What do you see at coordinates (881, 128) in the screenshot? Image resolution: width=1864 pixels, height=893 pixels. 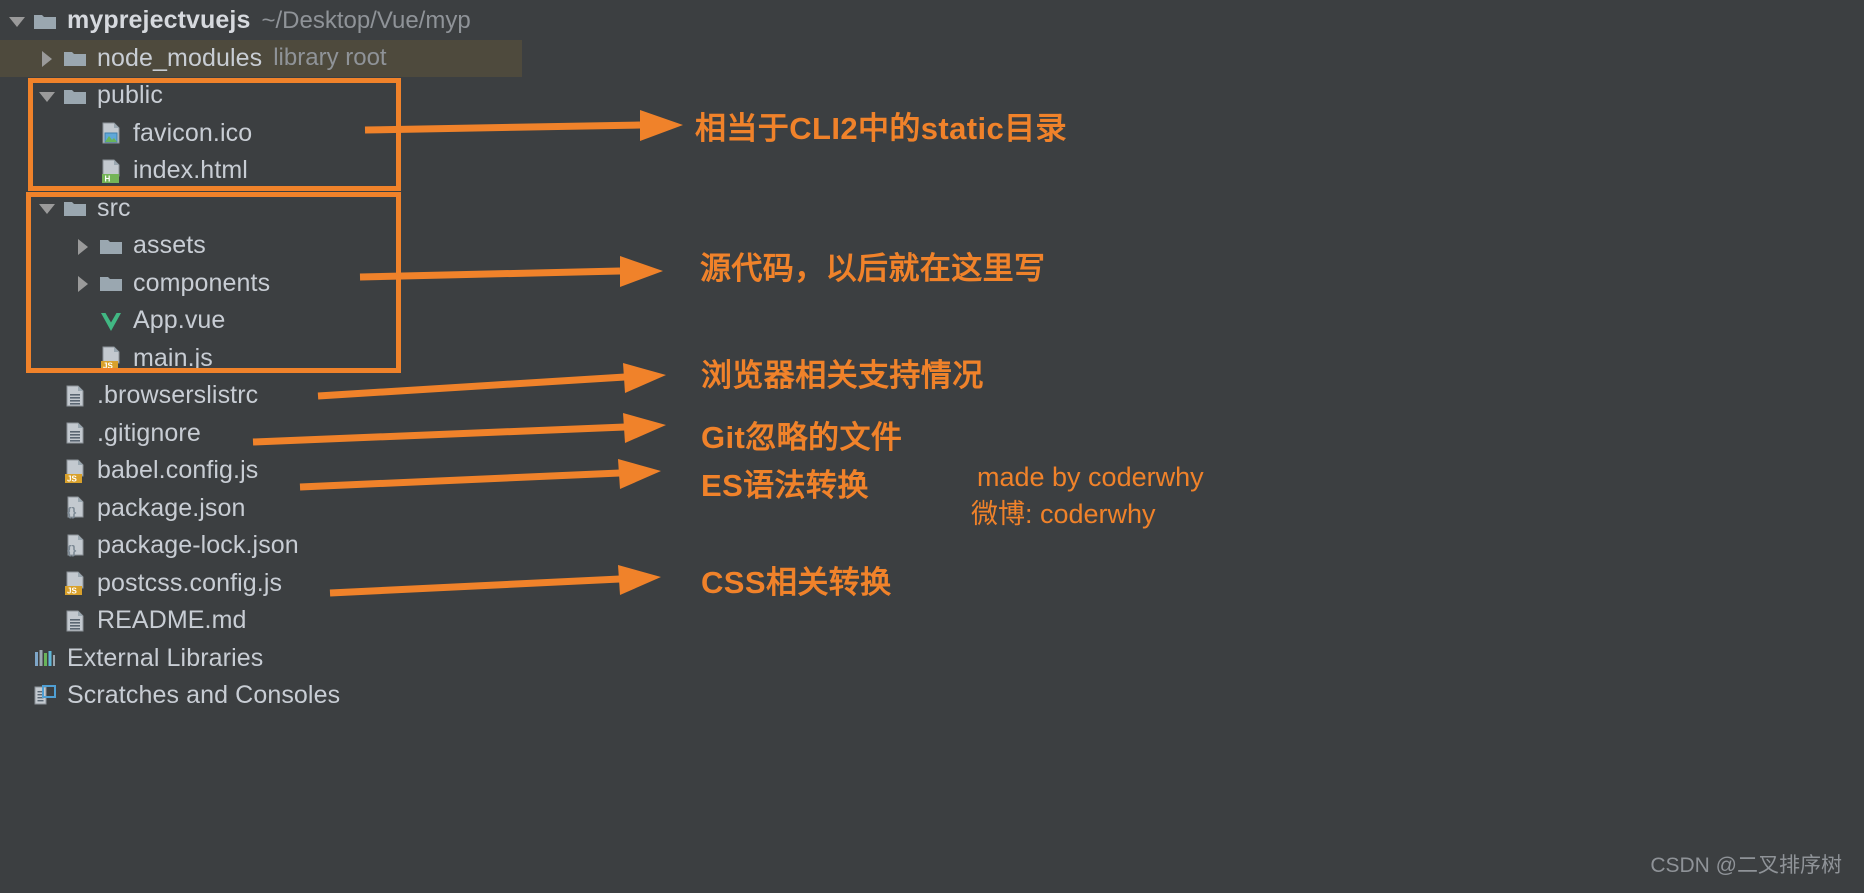 I see `annotation-note: 相当于CLI2中的static目录` at bounding box center [881, 128].